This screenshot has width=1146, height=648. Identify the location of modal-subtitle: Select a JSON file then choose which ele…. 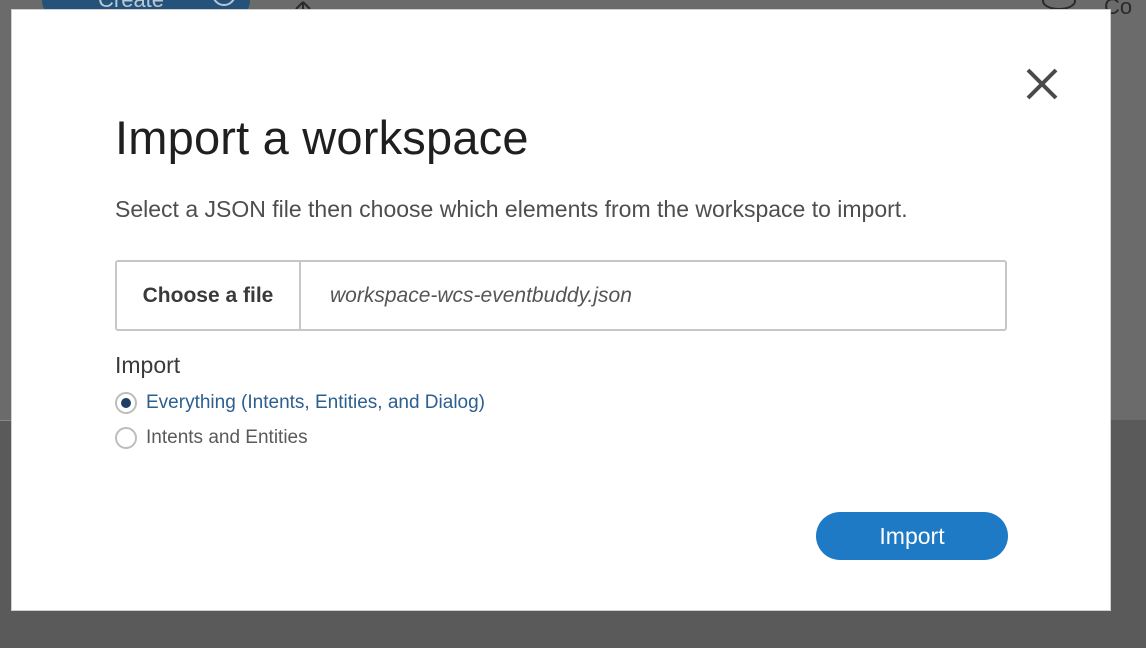
(511, 209).